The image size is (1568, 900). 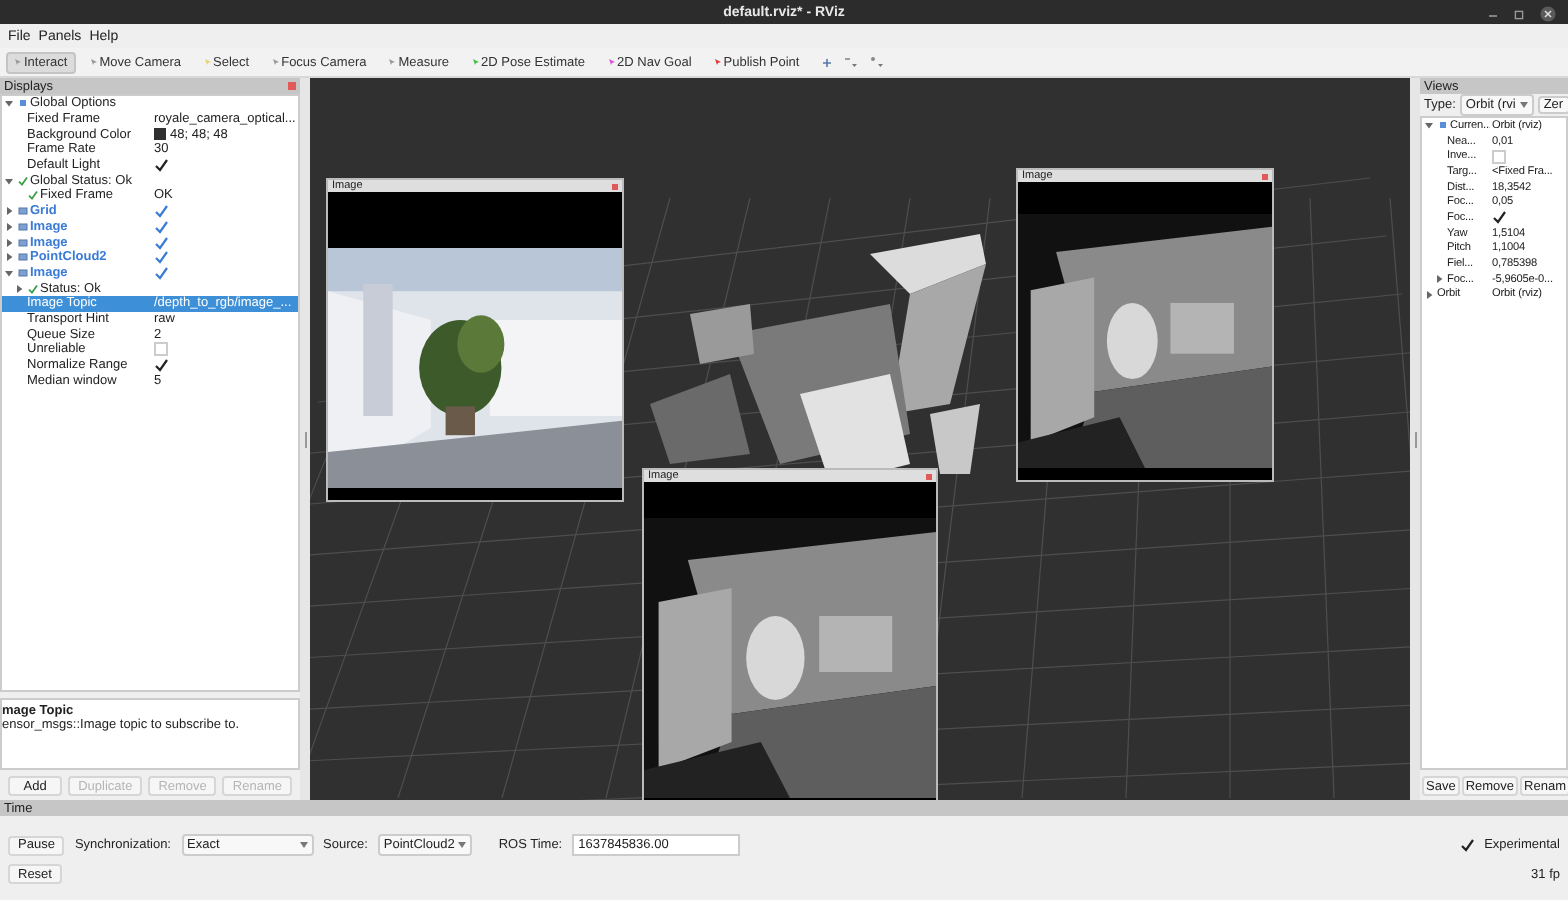 I want to click on maximize-icon, so click(x=1519, y=14).